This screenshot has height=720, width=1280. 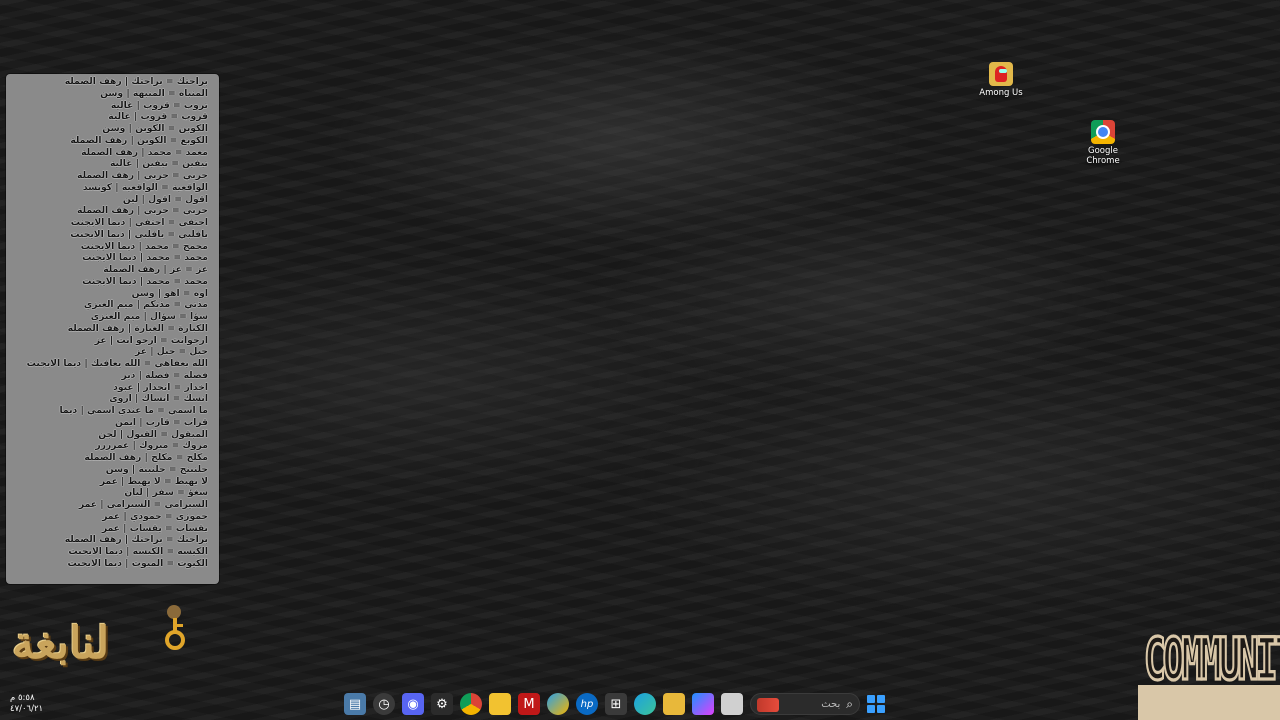 What do you see at coordinates (139, 234) in the screenshot?
I see `chat-message-line: يافلبي = يافلبي | ديما الايجنت` at bounding box center [139, 234].